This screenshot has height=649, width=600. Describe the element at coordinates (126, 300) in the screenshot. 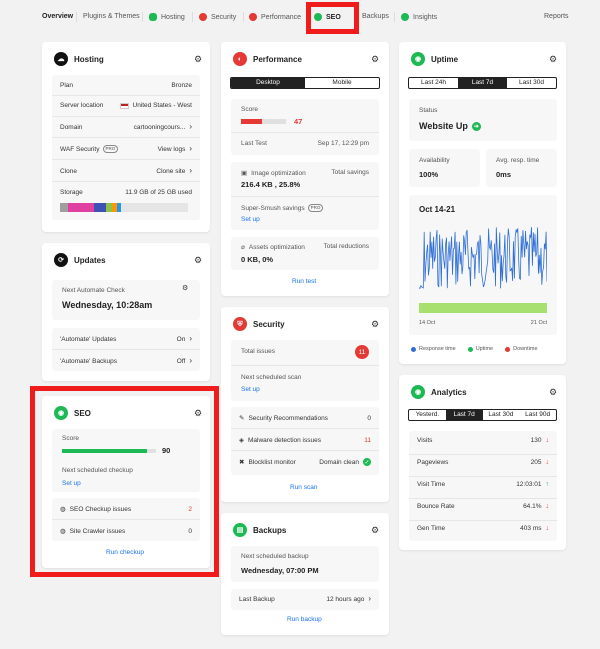

I see `next-check-box: Next Automate Check ⚙ Wednesday, 10:28am` at that location.